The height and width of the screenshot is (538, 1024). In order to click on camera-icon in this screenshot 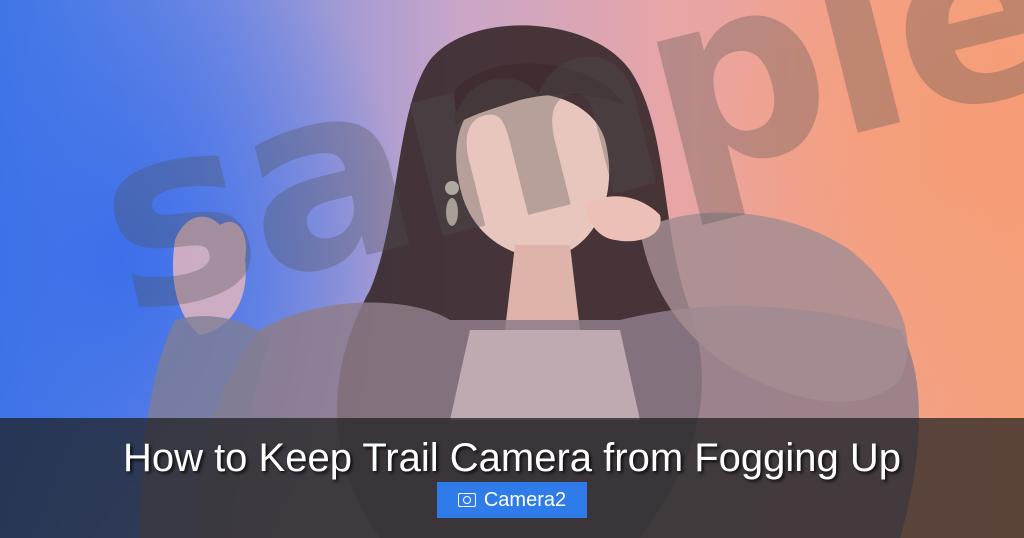, I will do `click(466, 500)`.